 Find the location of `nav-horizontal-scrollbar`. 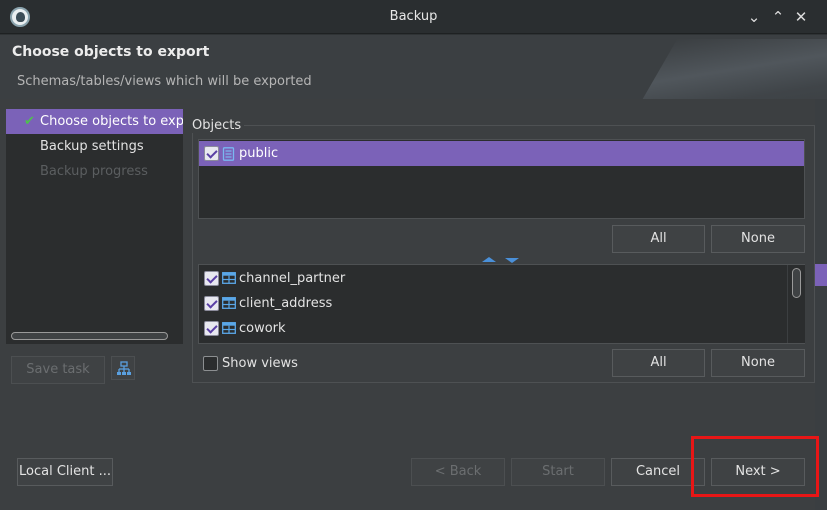

nav-horizontal-scrollbar is located at coordinates (94, 336).